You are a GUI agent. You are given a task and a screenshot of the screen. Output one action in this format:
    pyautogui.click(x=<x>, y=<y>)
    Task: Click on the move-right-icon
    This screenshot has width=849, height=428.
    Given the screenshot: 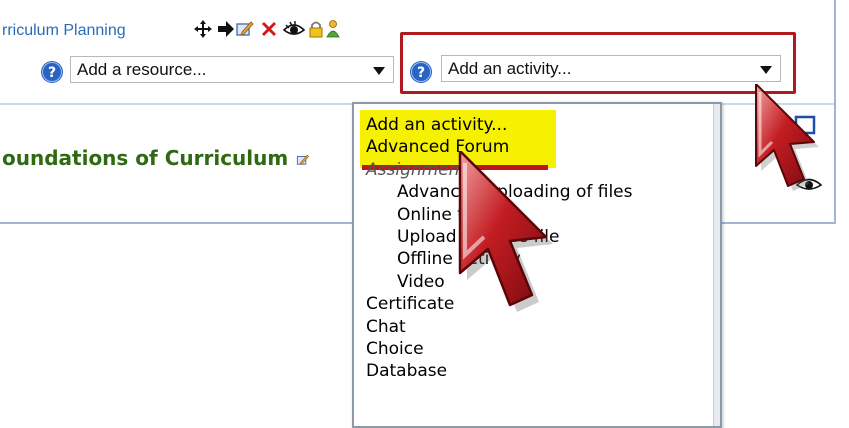 What is the action you would take?
    pyautogui.click(x=226, y=29)
    